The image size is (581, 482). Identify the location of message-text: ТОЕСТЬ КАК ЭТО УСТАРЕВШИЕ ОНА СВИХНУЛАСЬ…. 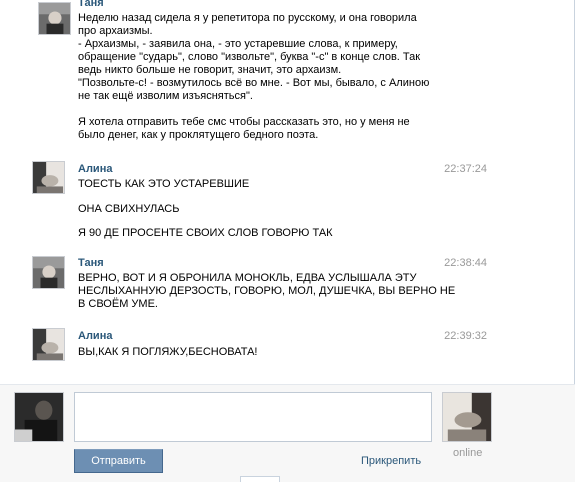
(278, 209).